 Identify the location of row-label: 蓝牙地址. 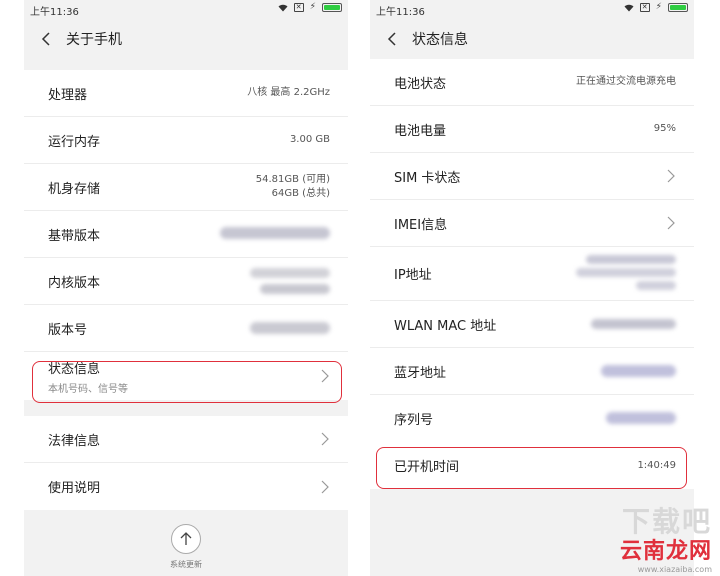
(420, 373).